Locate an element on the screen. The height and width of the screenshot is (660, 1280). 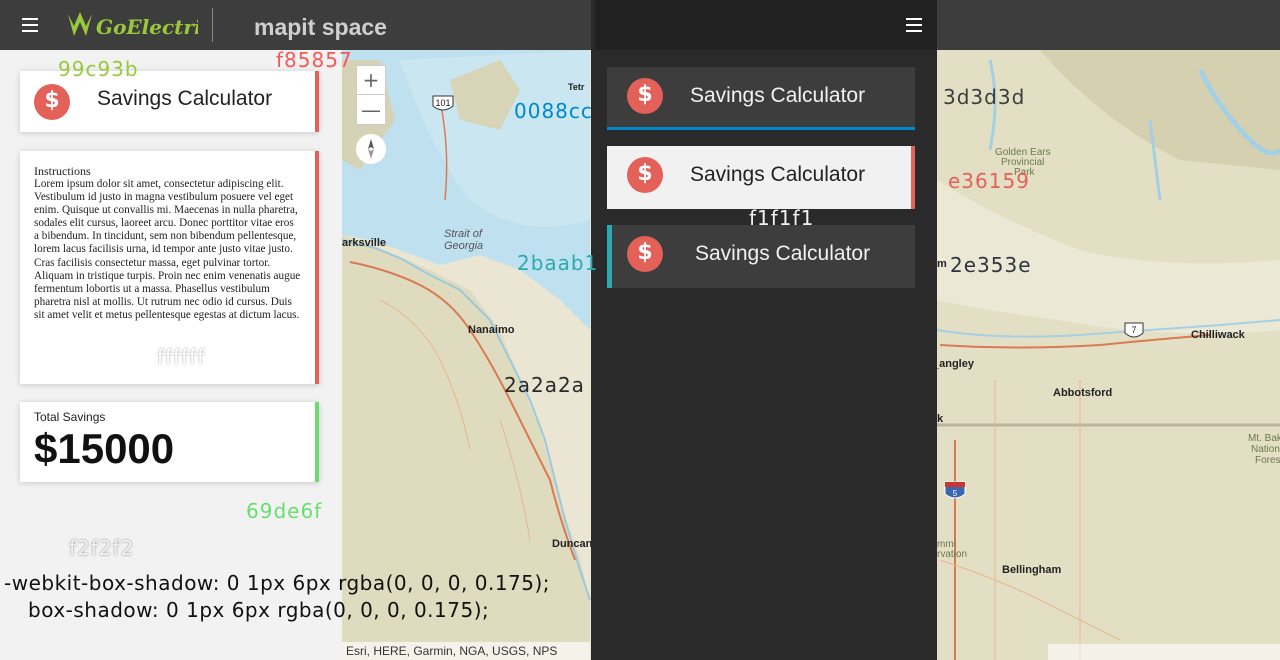
svg-text: 101 is located at coordinates (442, 103).